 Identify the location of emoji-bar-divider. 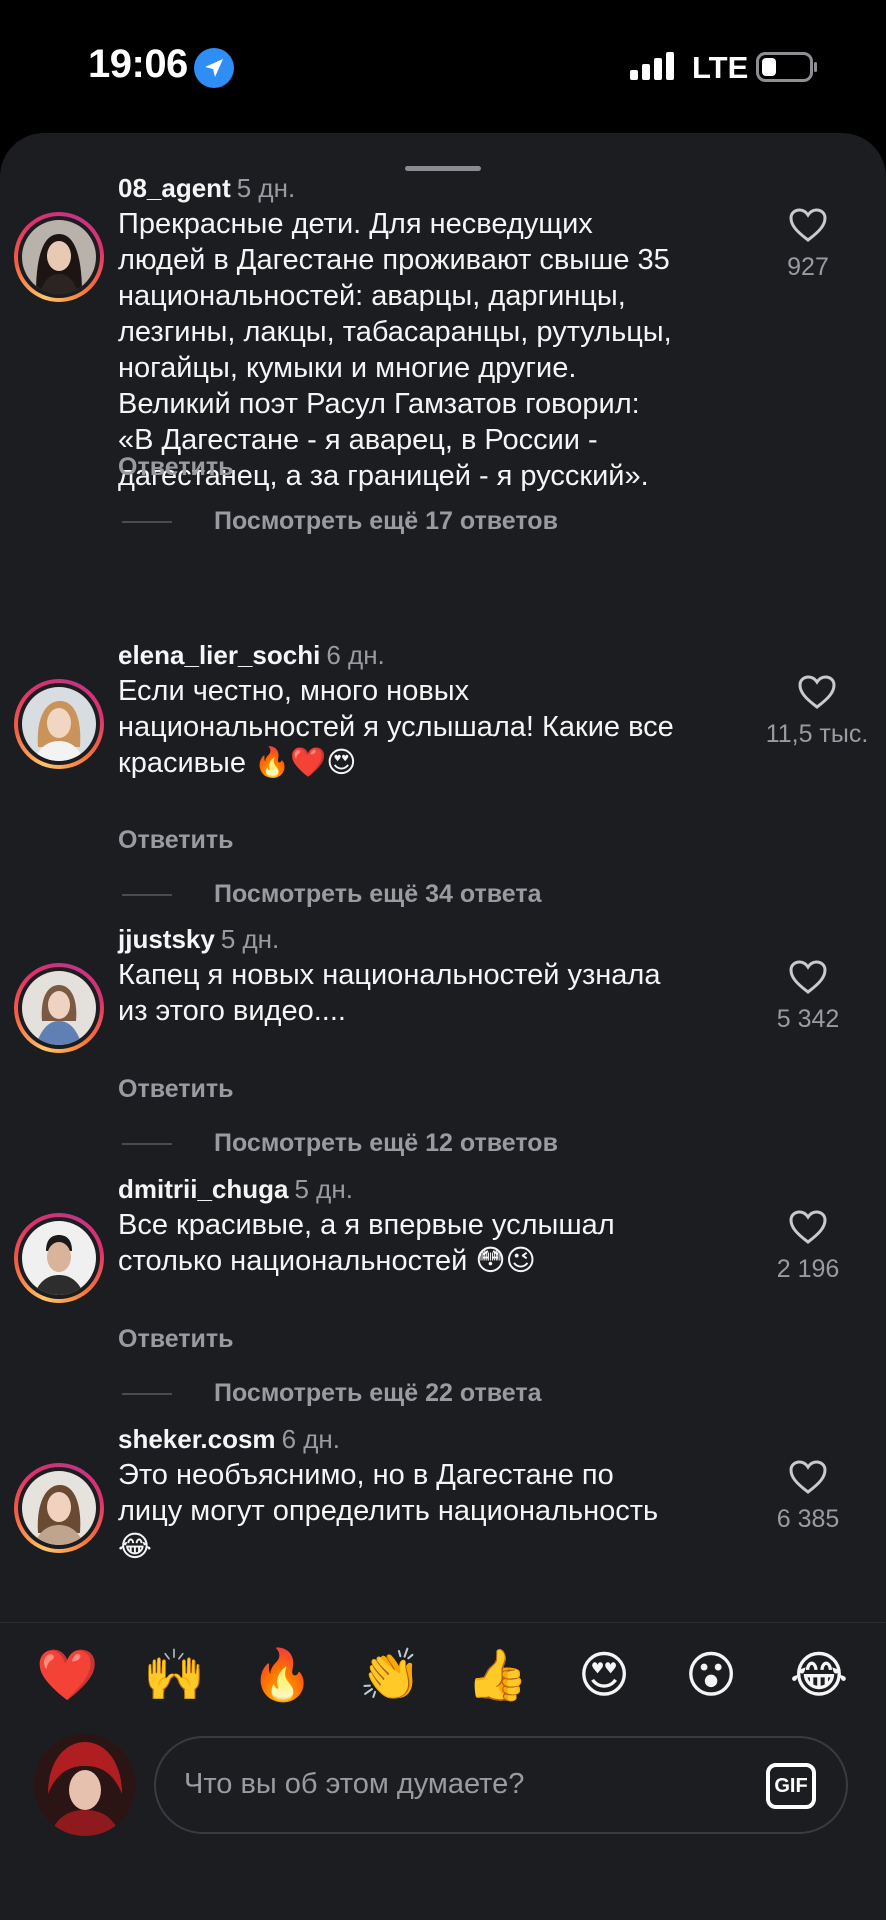
(443, 1622).